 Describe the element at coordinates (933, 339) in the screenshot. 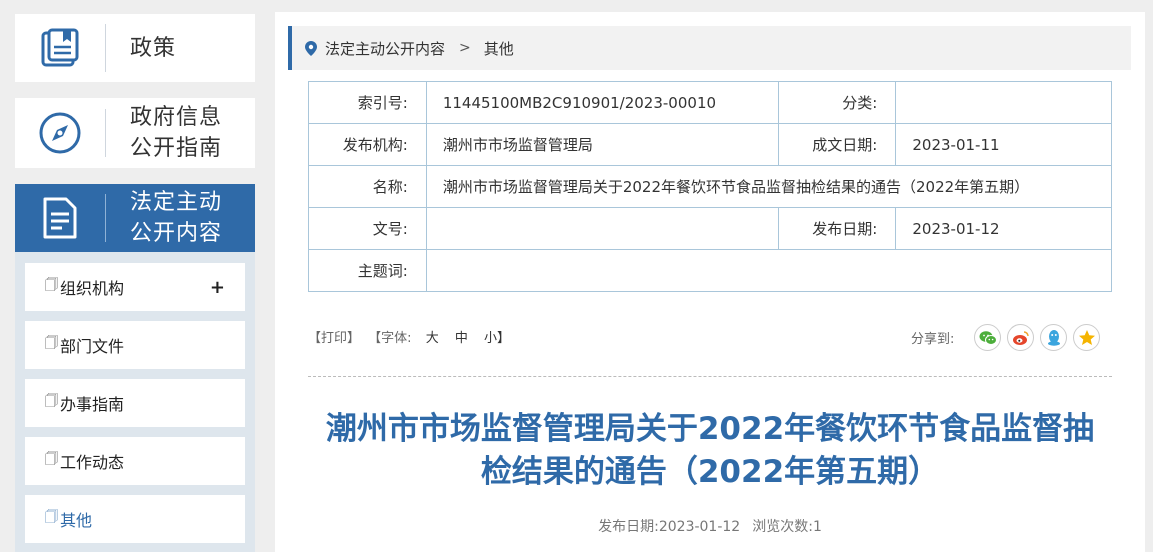

I see `share-label: 分享到:` at that location.